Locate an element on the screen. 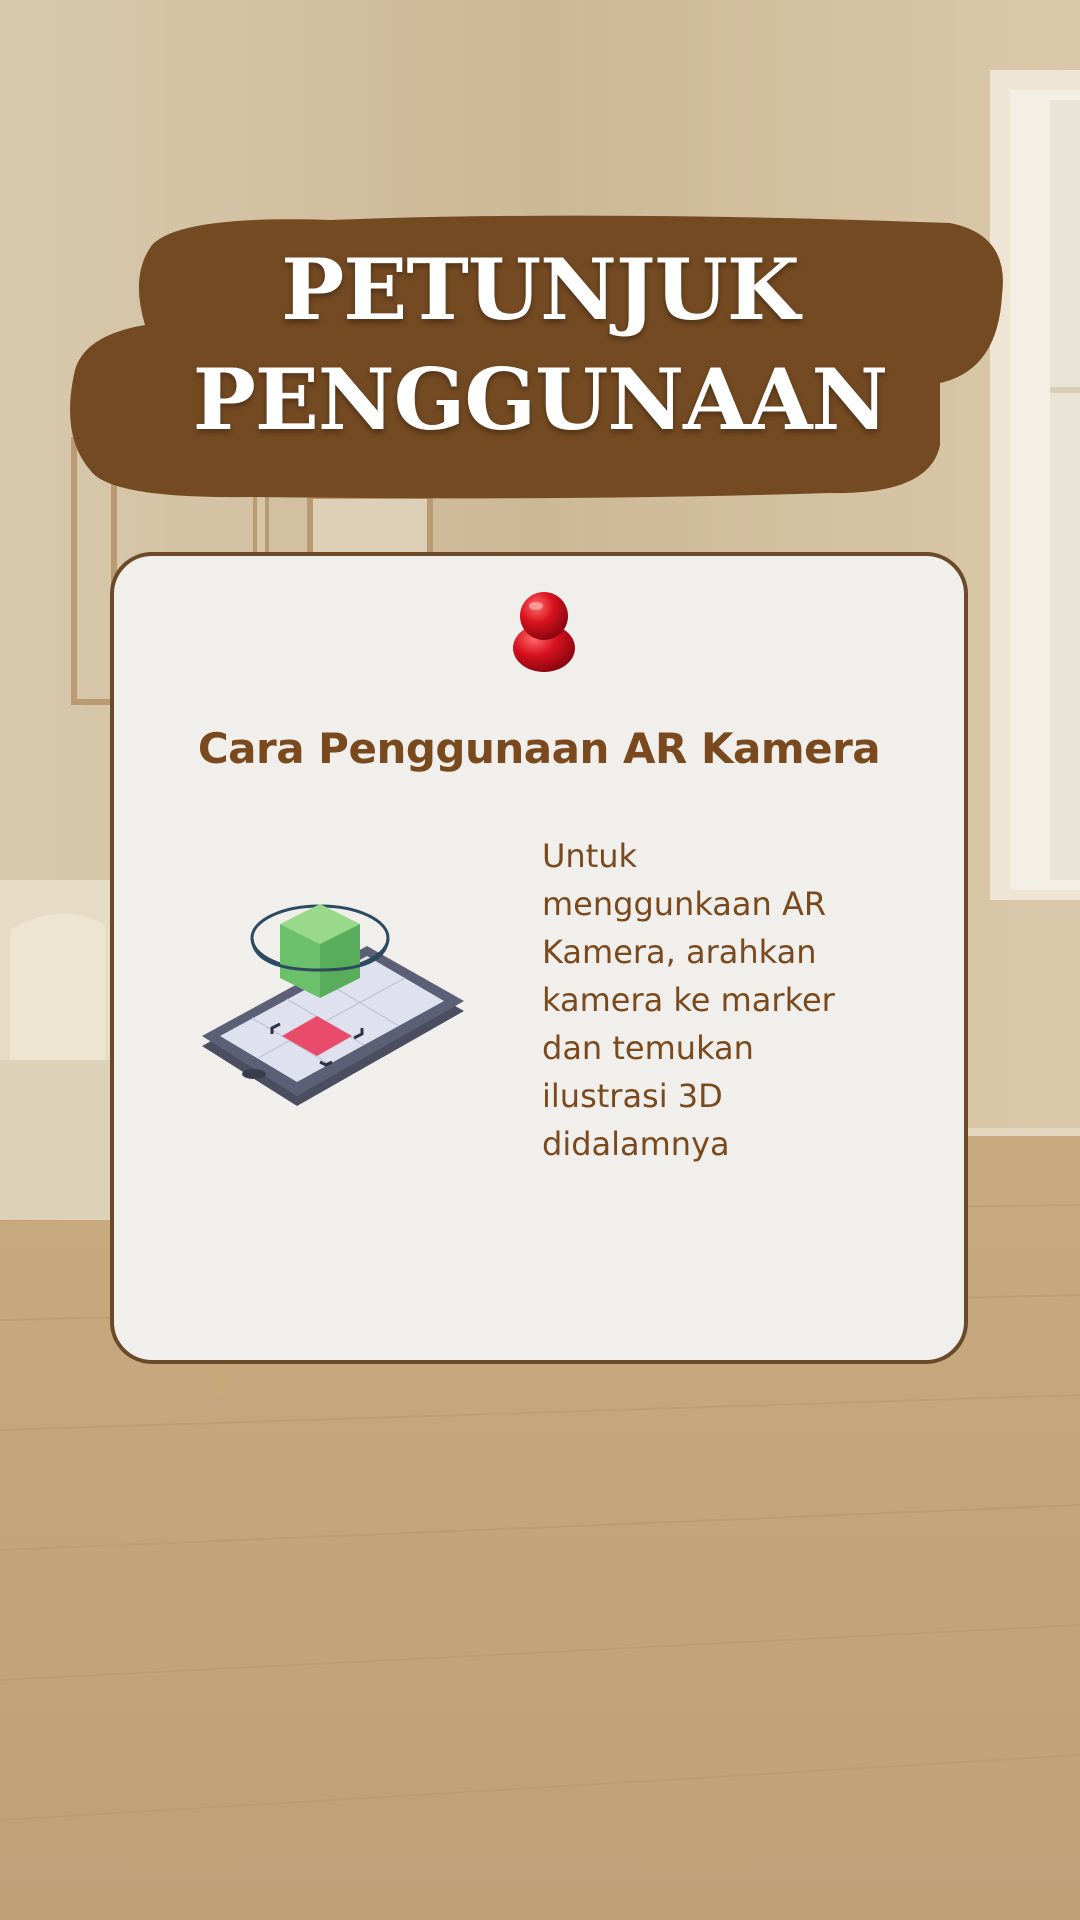 The width and height of the screenshot is (1080, 1920). title-line-1: PETUNJUK is located at coordinates (540, 289).